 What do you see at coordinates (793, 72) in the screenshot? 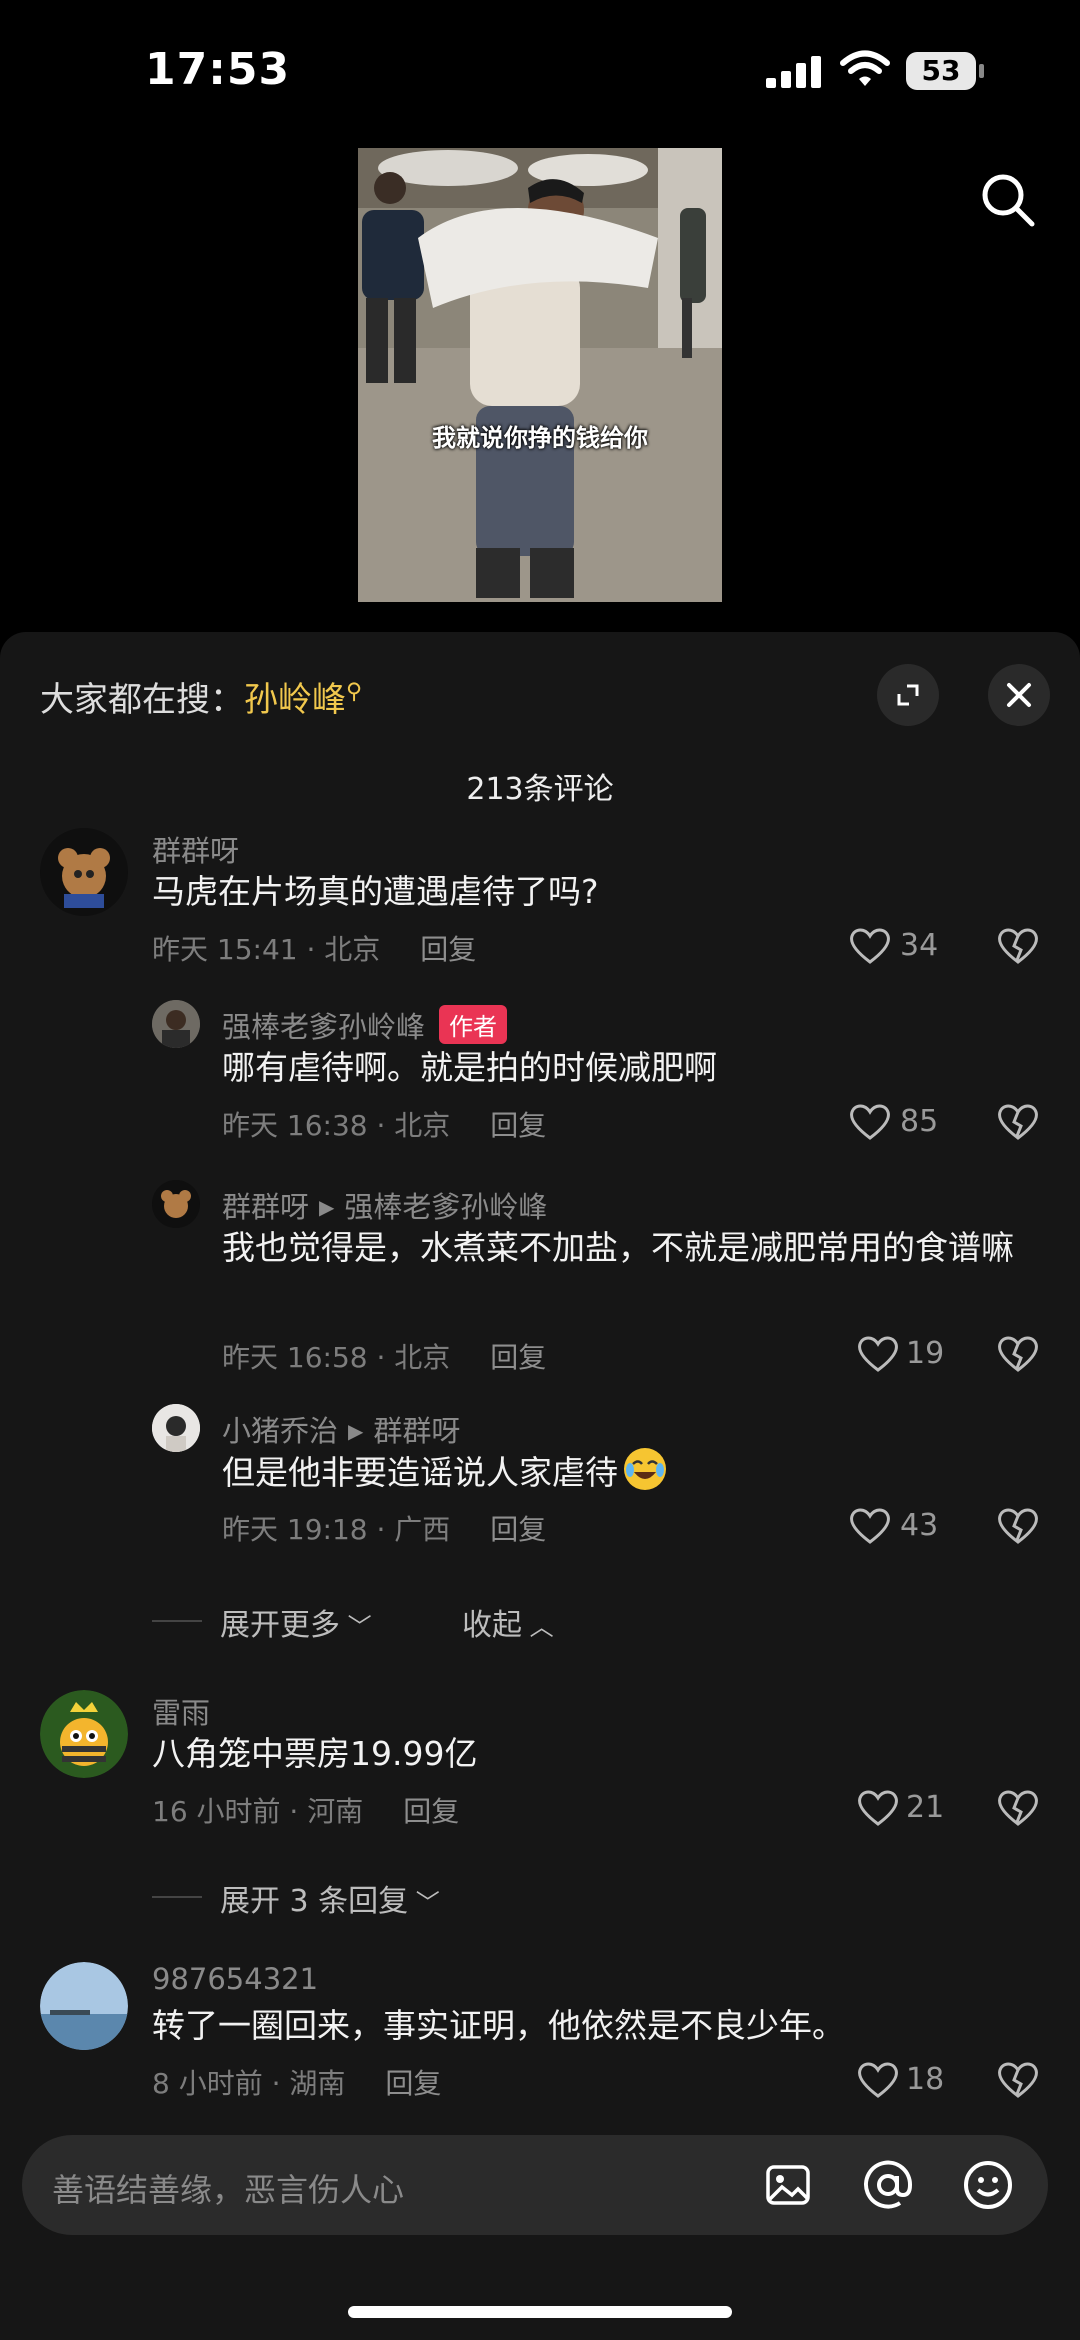
I see `cellular-signal-icon` at bounding box center [793, 72].